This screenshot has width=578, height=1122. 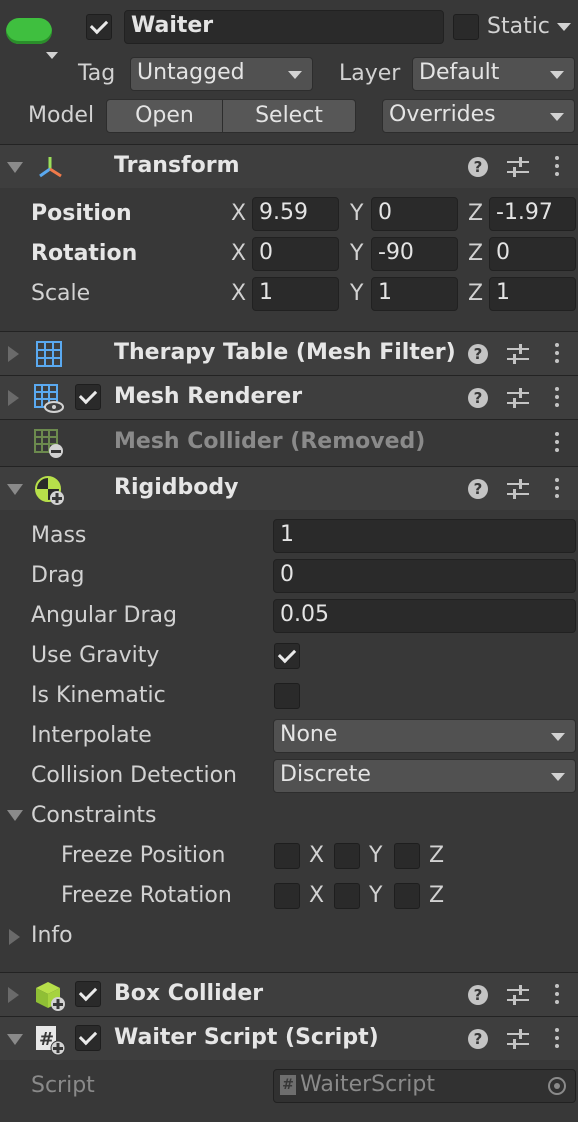 What do you see at coordinates (407, 896) in the screenshot?
I see `freeze-rotation-z-checkbox` at bounding box center [407, 896].